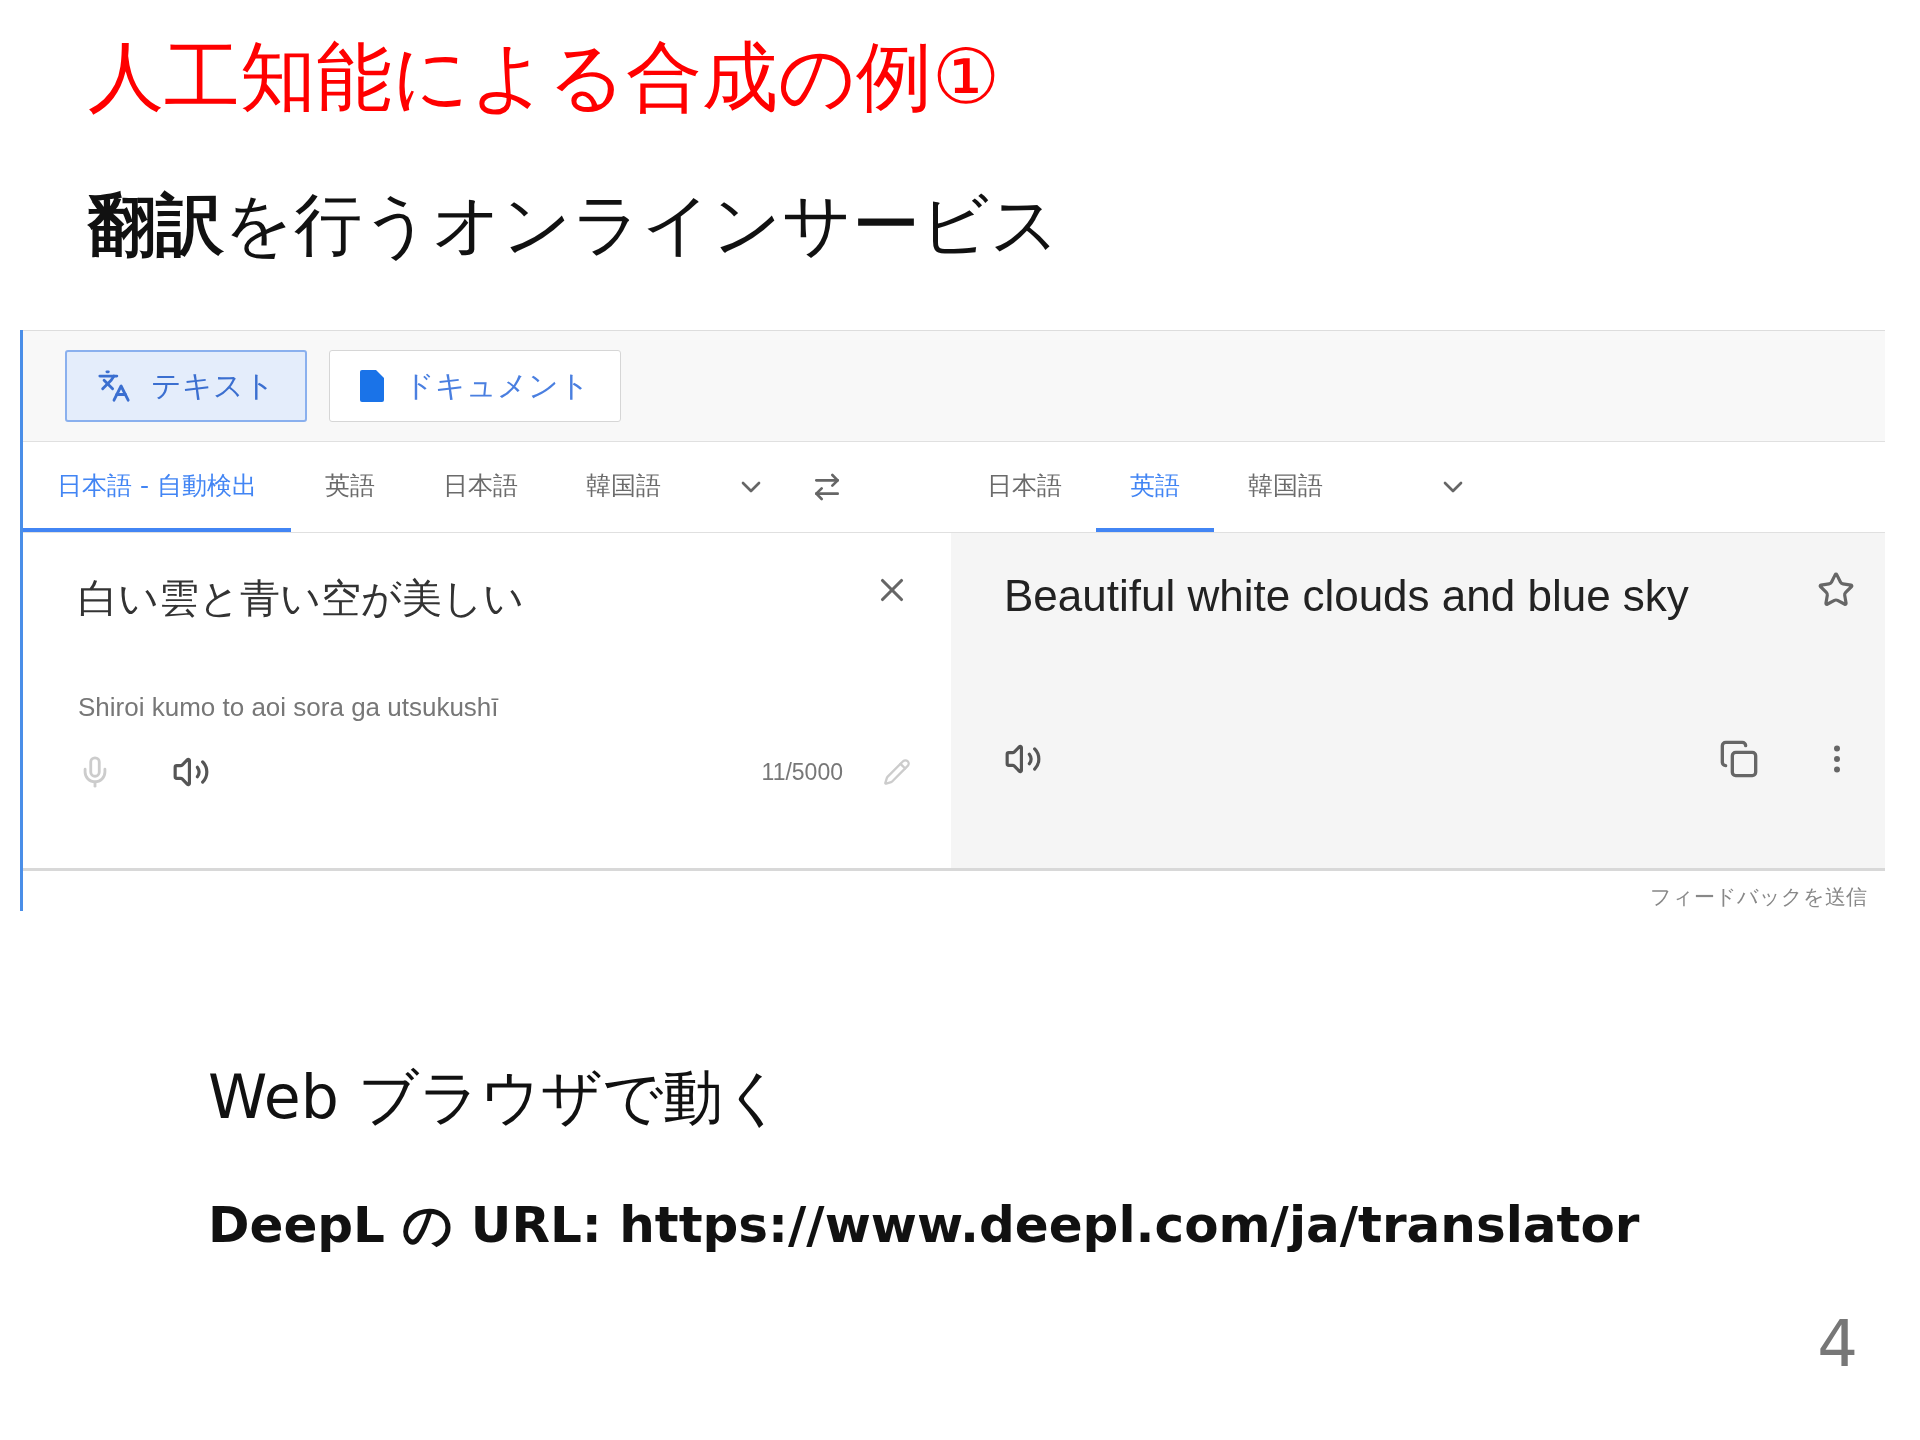  I want to click on note-text: Web ブラウザで動く, so click(496, 1097).